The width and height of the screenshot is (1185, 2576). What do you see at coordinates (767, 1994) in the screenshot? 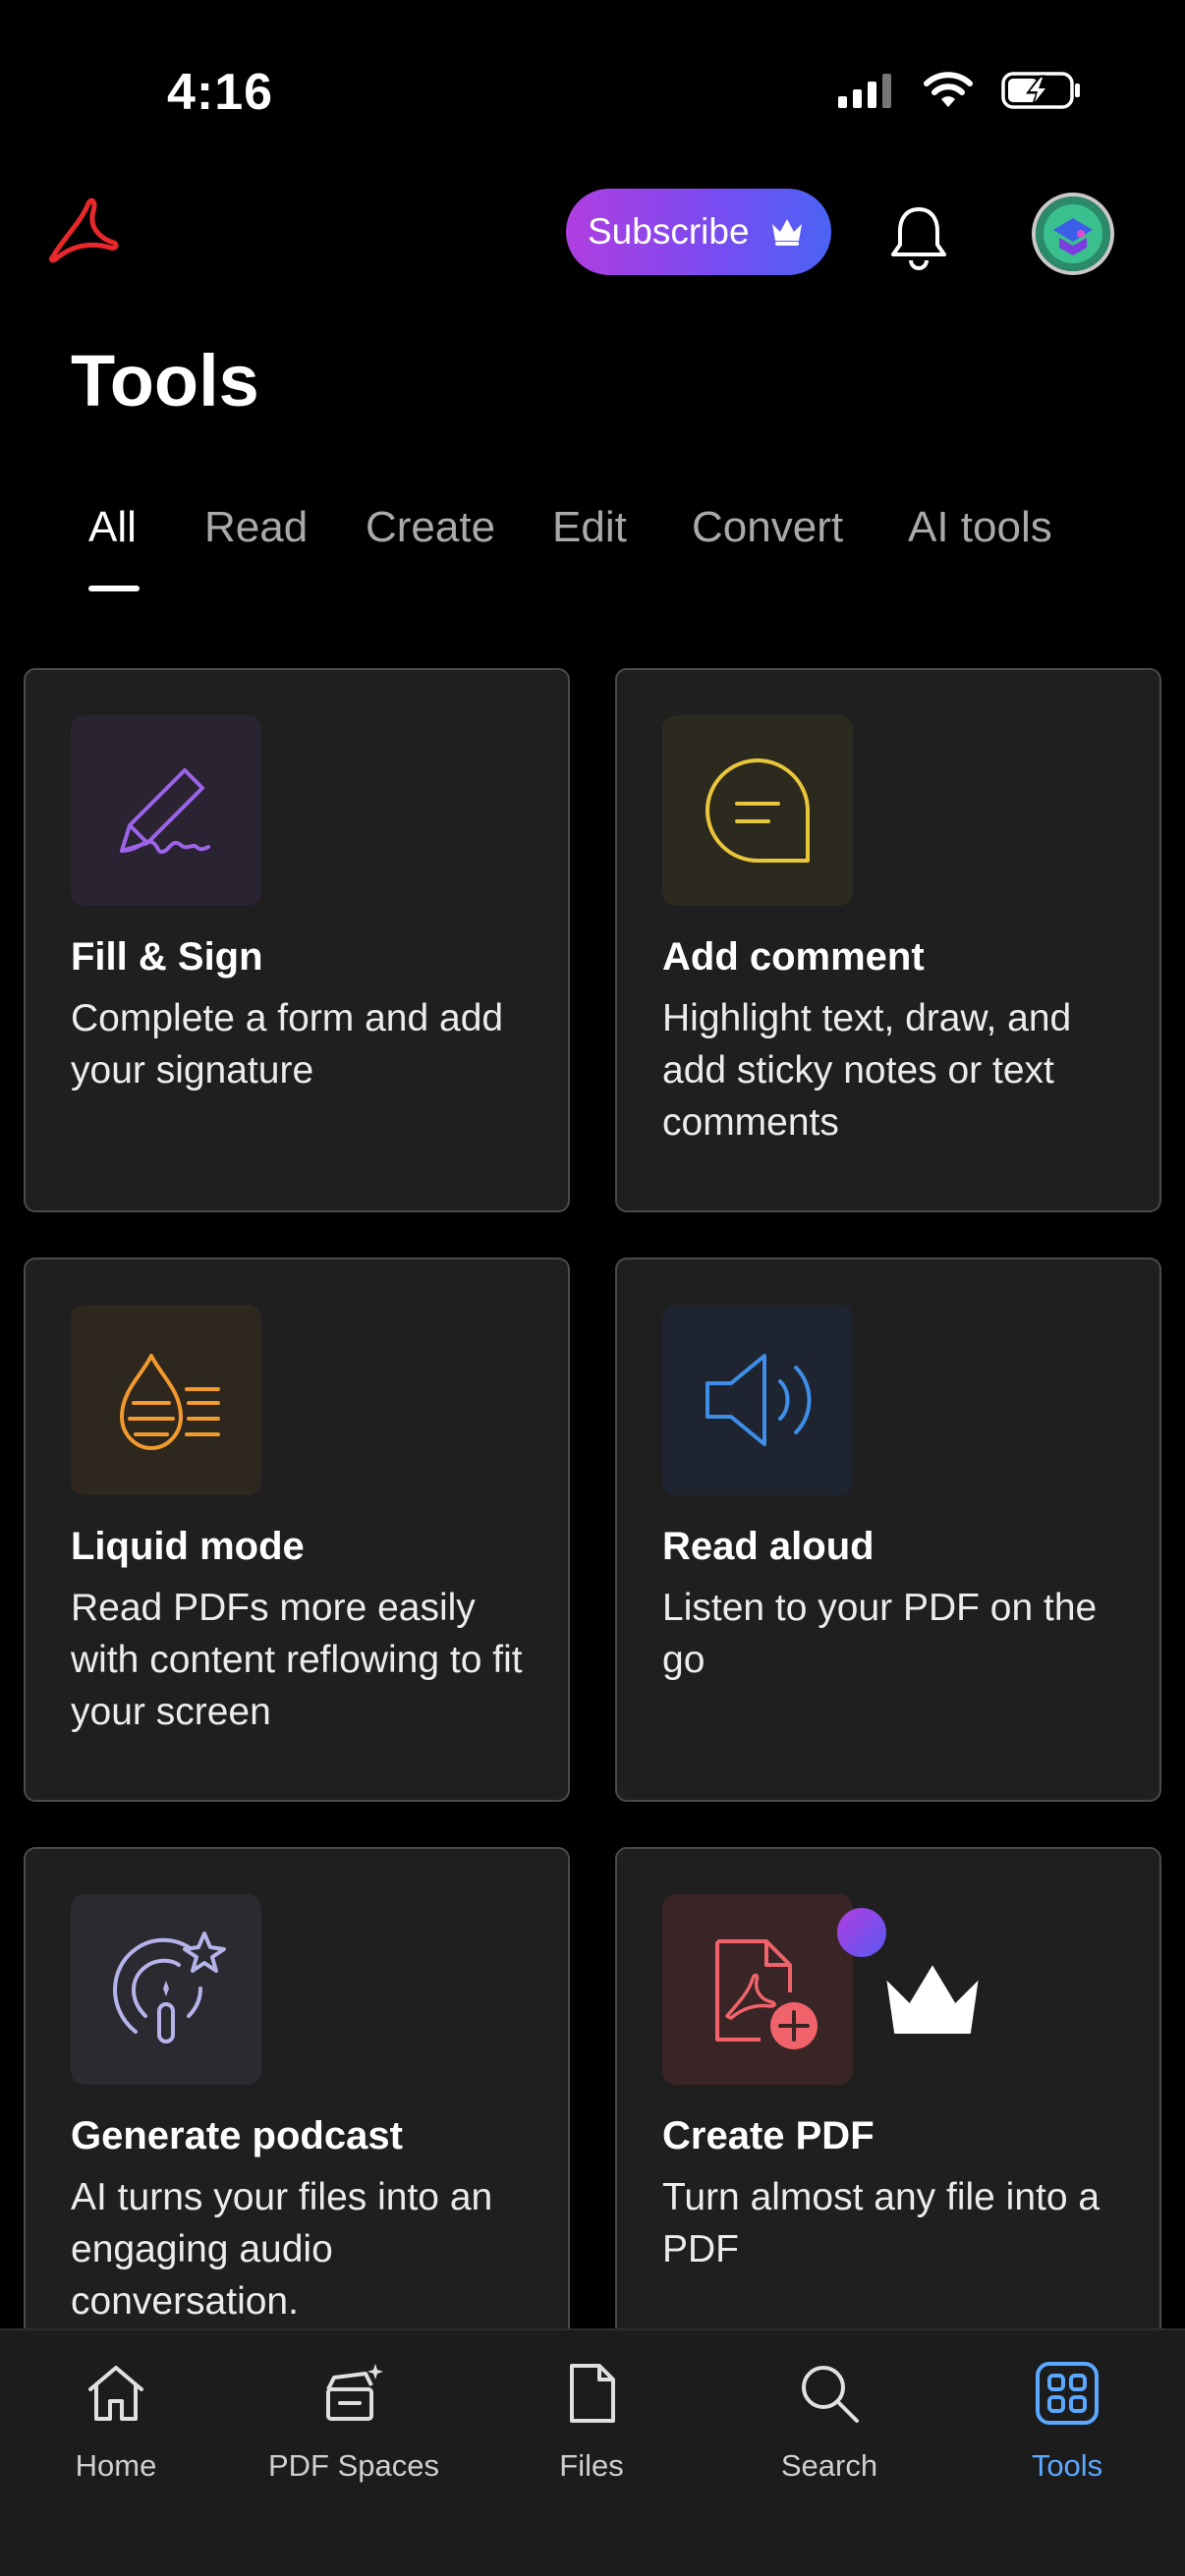
I see `create-pdf-icon` at bounding box center [767, 1994].